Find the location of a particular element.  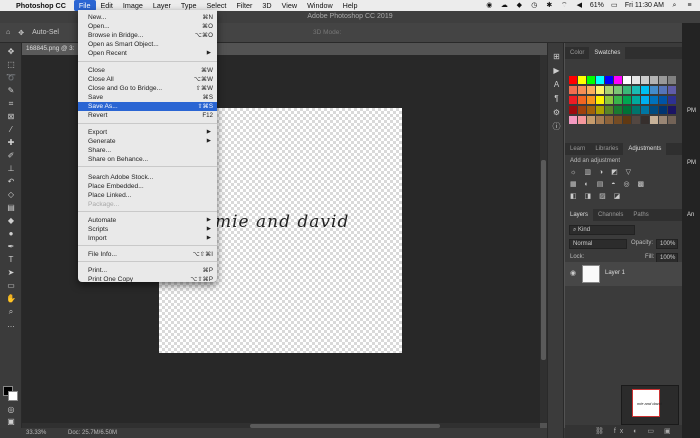

file-menu-item-open: Open... ⌘O is located at coordinates (147, 26).